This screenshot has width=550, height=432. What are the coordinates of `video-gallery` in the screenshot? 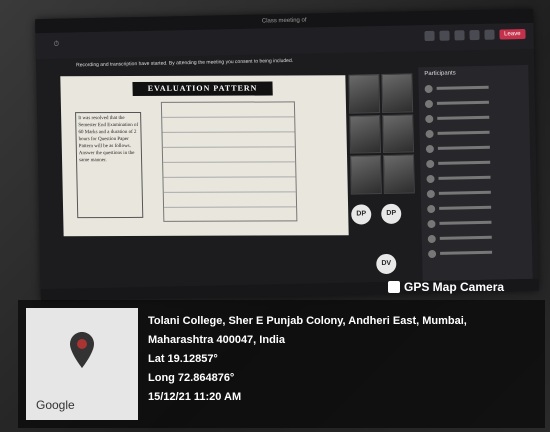 It's located at (381, 134).